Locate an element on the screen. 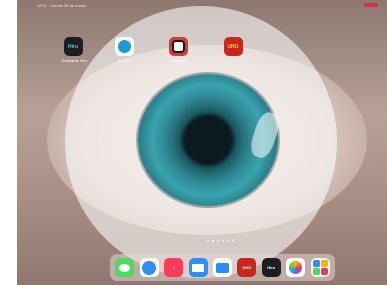 The width and height of the screenshot is (387, 285). safari-icon is located at coordinates (149, 267).